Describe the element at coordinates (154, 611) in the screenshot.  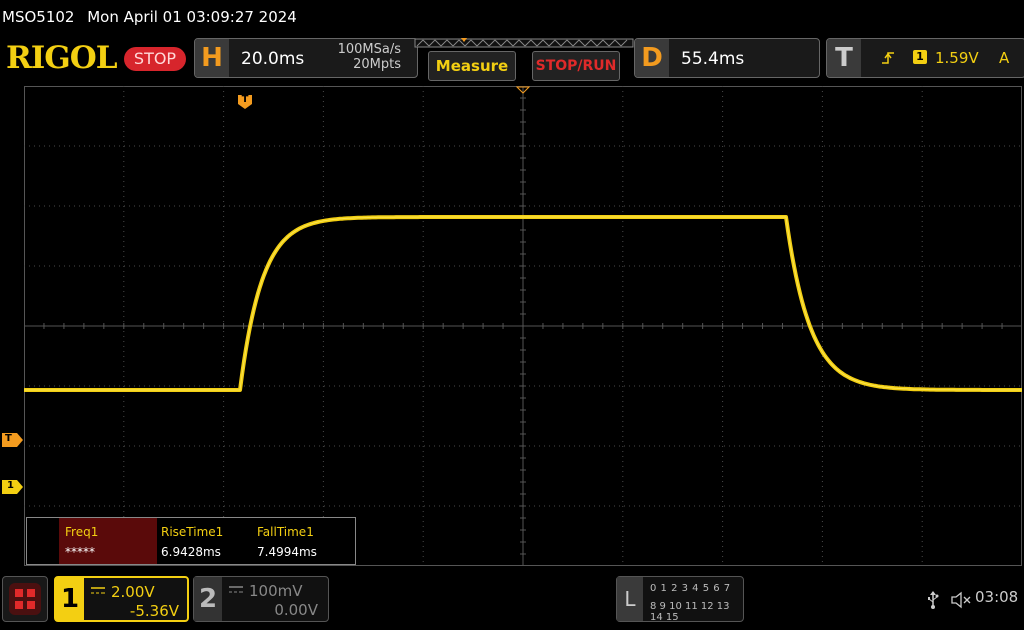
I see `channel1-offset: -5.36V` at that location.